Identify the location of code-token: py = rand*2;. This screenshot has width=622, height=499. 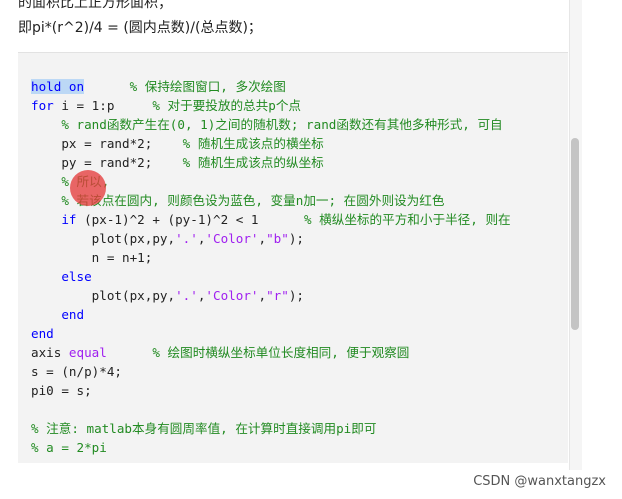
(107, 162).